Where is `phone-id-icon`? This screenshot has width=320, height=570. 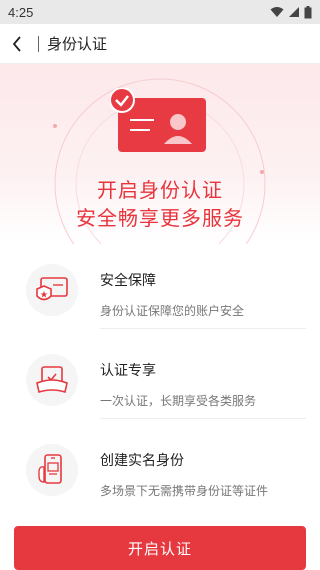
phone-id-icon is located at coordinates (52, 470).